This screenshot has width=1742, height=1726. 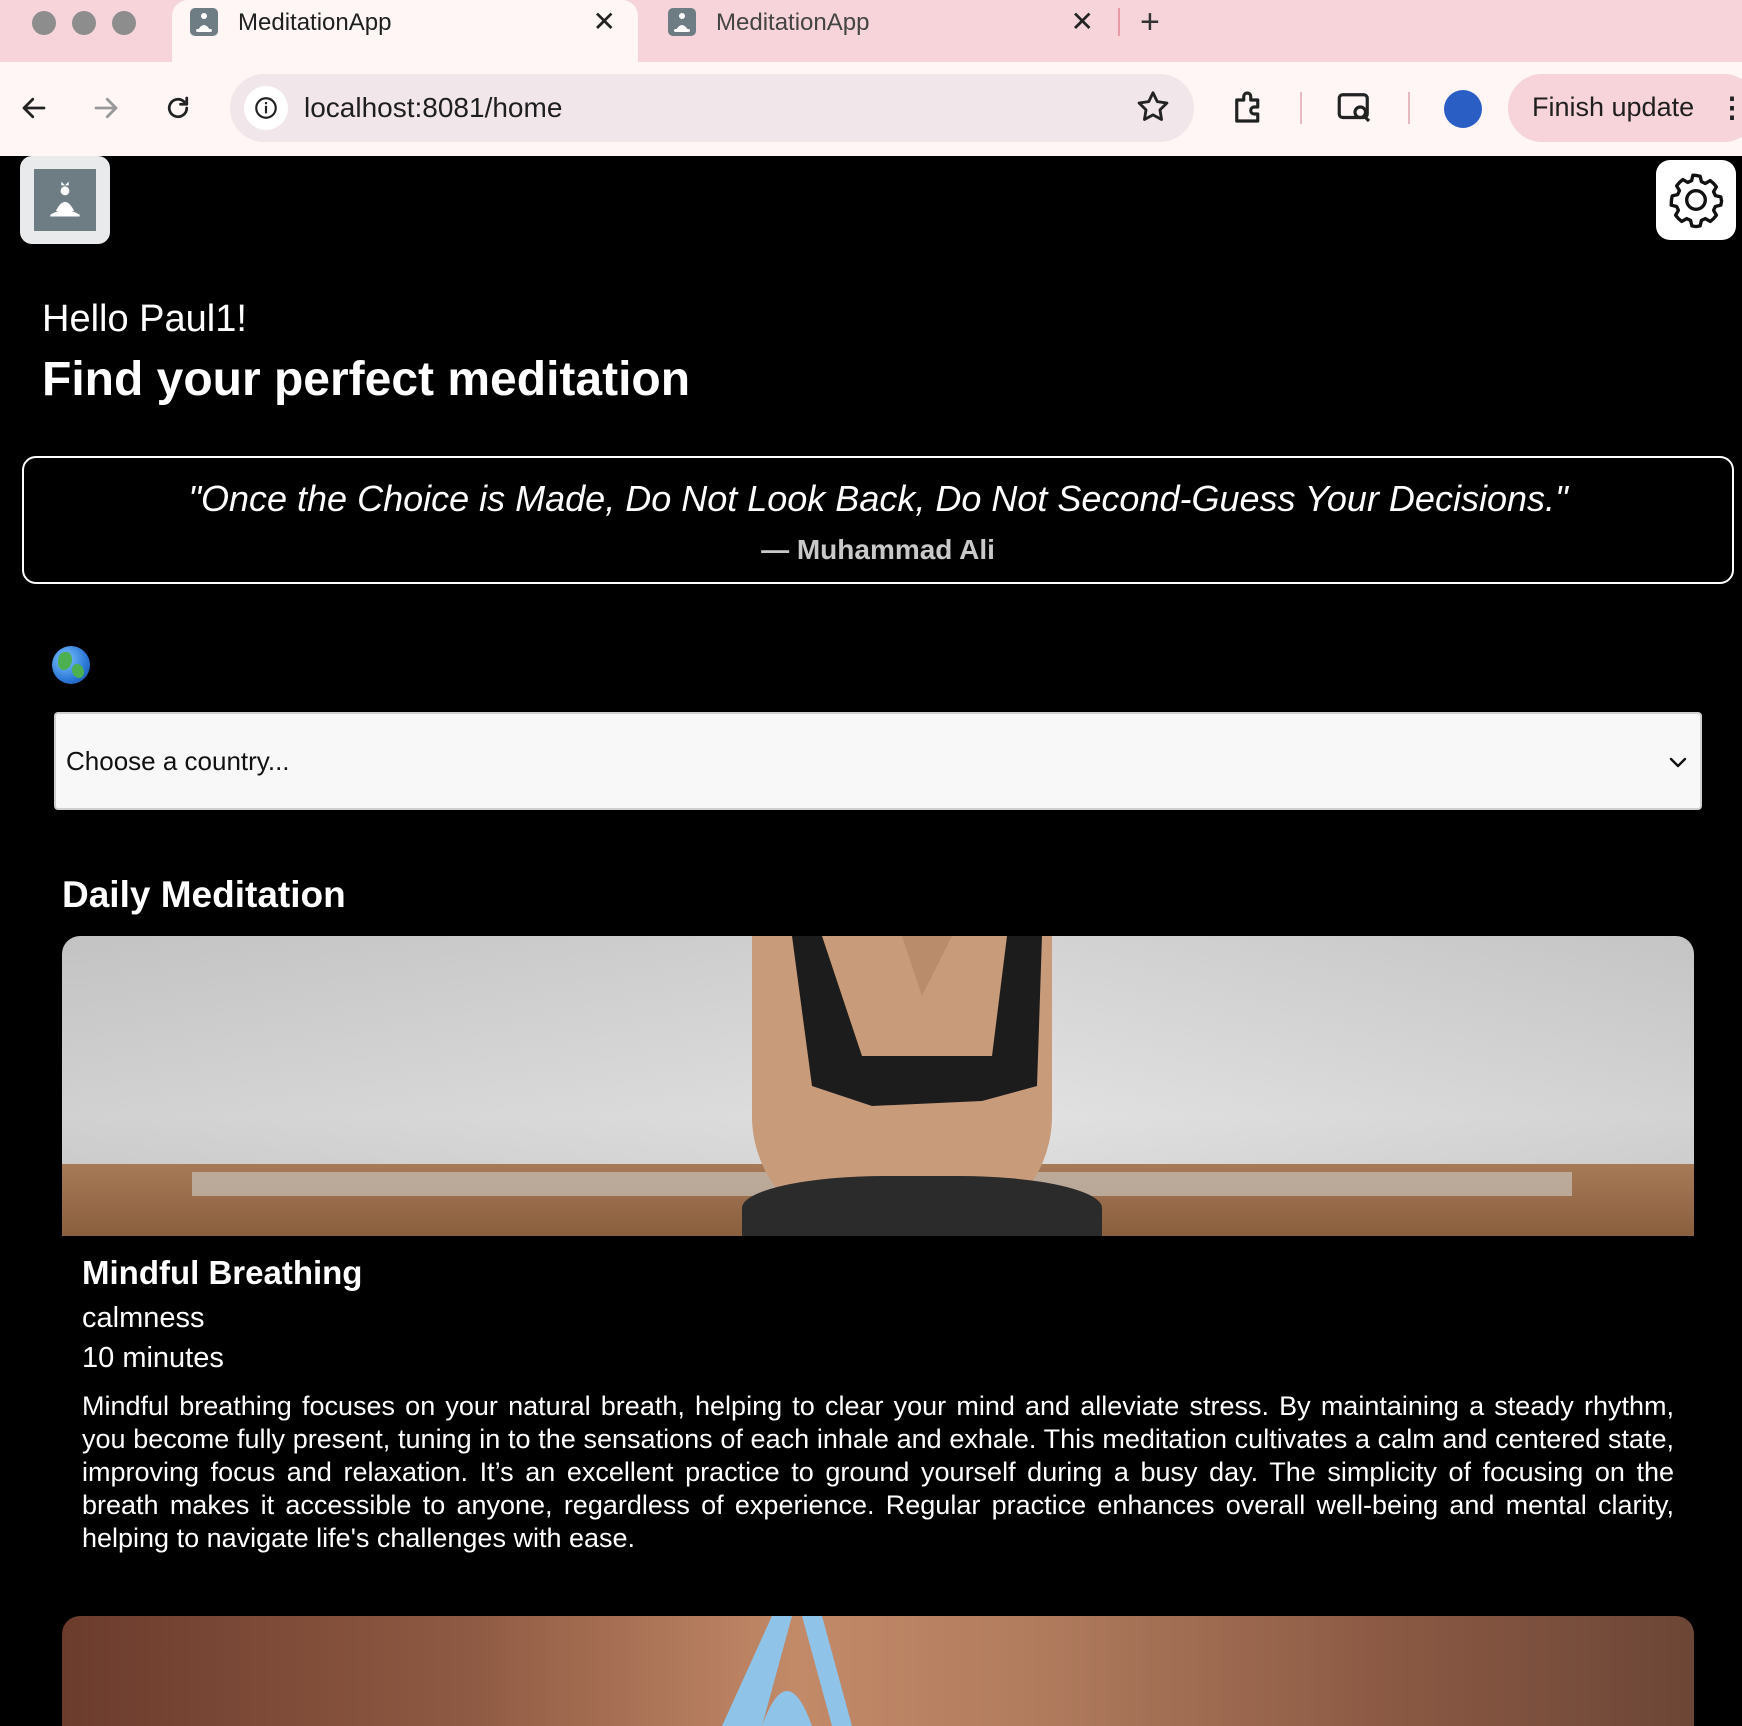 What do you see at coordinates (1678, 762) in the screenshot?
I see `chevron-down-icon` at bounding box center [1678, 762].